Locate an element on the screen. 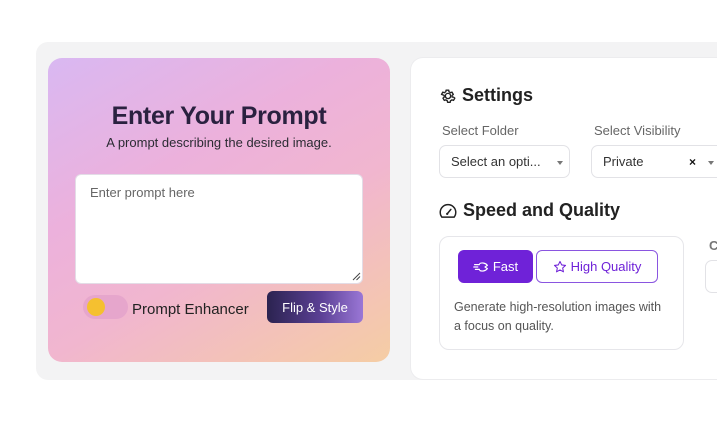 The height and width of the screenshot is (422, 717). resize-grip-icon is located at coordinates (356, 276).